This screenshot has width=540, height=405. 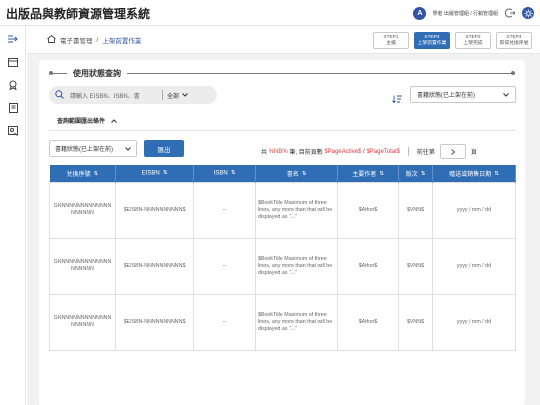 I want to click on section-header: 使用狀態查詢, so click(x=282, y=73).